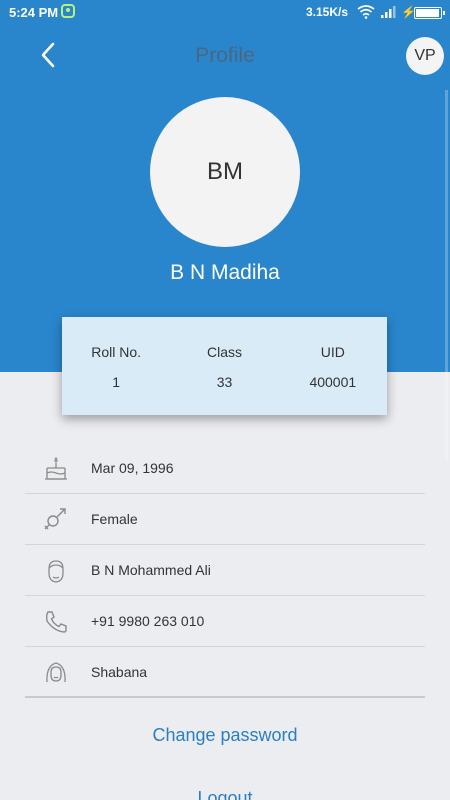 The width and height of the screenshot is (450, 800). I want to click on father-icon, so click(56, 571).